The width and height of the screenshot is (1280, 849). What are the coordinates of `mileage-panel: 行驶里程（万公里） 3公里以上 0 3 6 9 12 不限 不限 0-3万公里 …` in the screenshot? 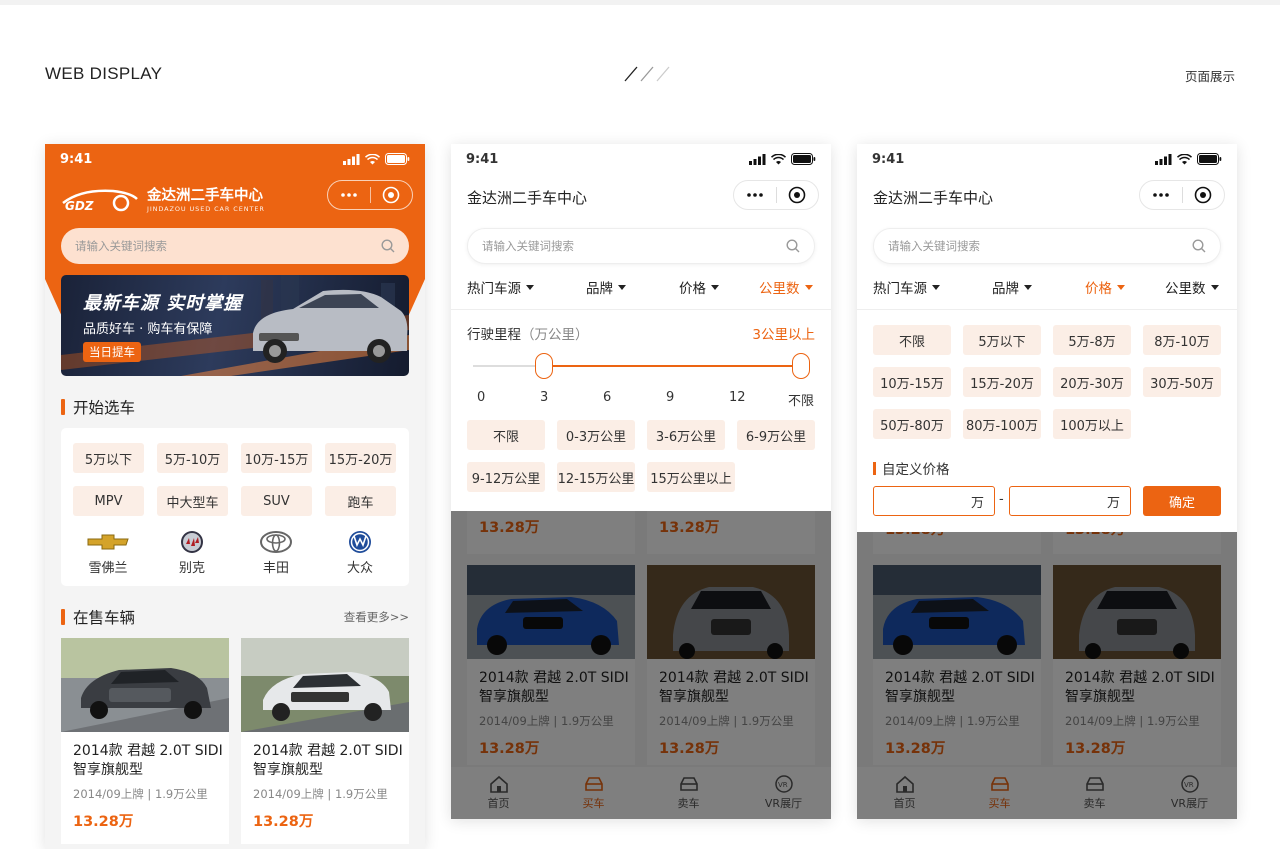 It's located at (641, 410).